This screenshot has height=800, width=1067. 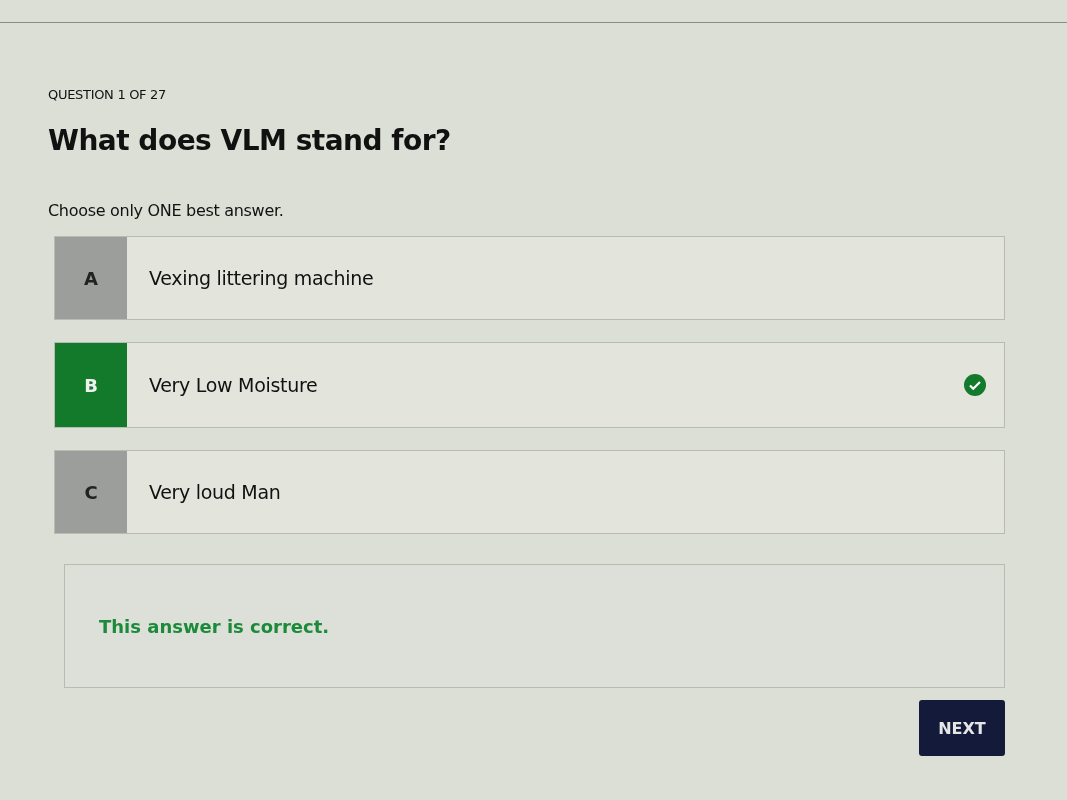 What do you see at coordinates (91, 385) in the screenshot?
I see `option-letter: B` at bounding box center [91, 385].